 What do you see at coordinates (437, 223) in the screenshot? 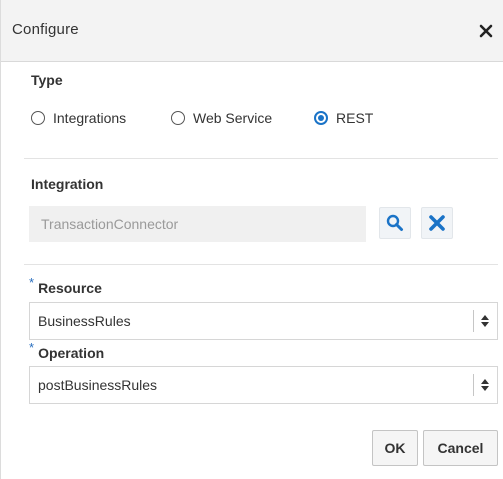
I see `clear-icon` at bounding box center [437, 223].